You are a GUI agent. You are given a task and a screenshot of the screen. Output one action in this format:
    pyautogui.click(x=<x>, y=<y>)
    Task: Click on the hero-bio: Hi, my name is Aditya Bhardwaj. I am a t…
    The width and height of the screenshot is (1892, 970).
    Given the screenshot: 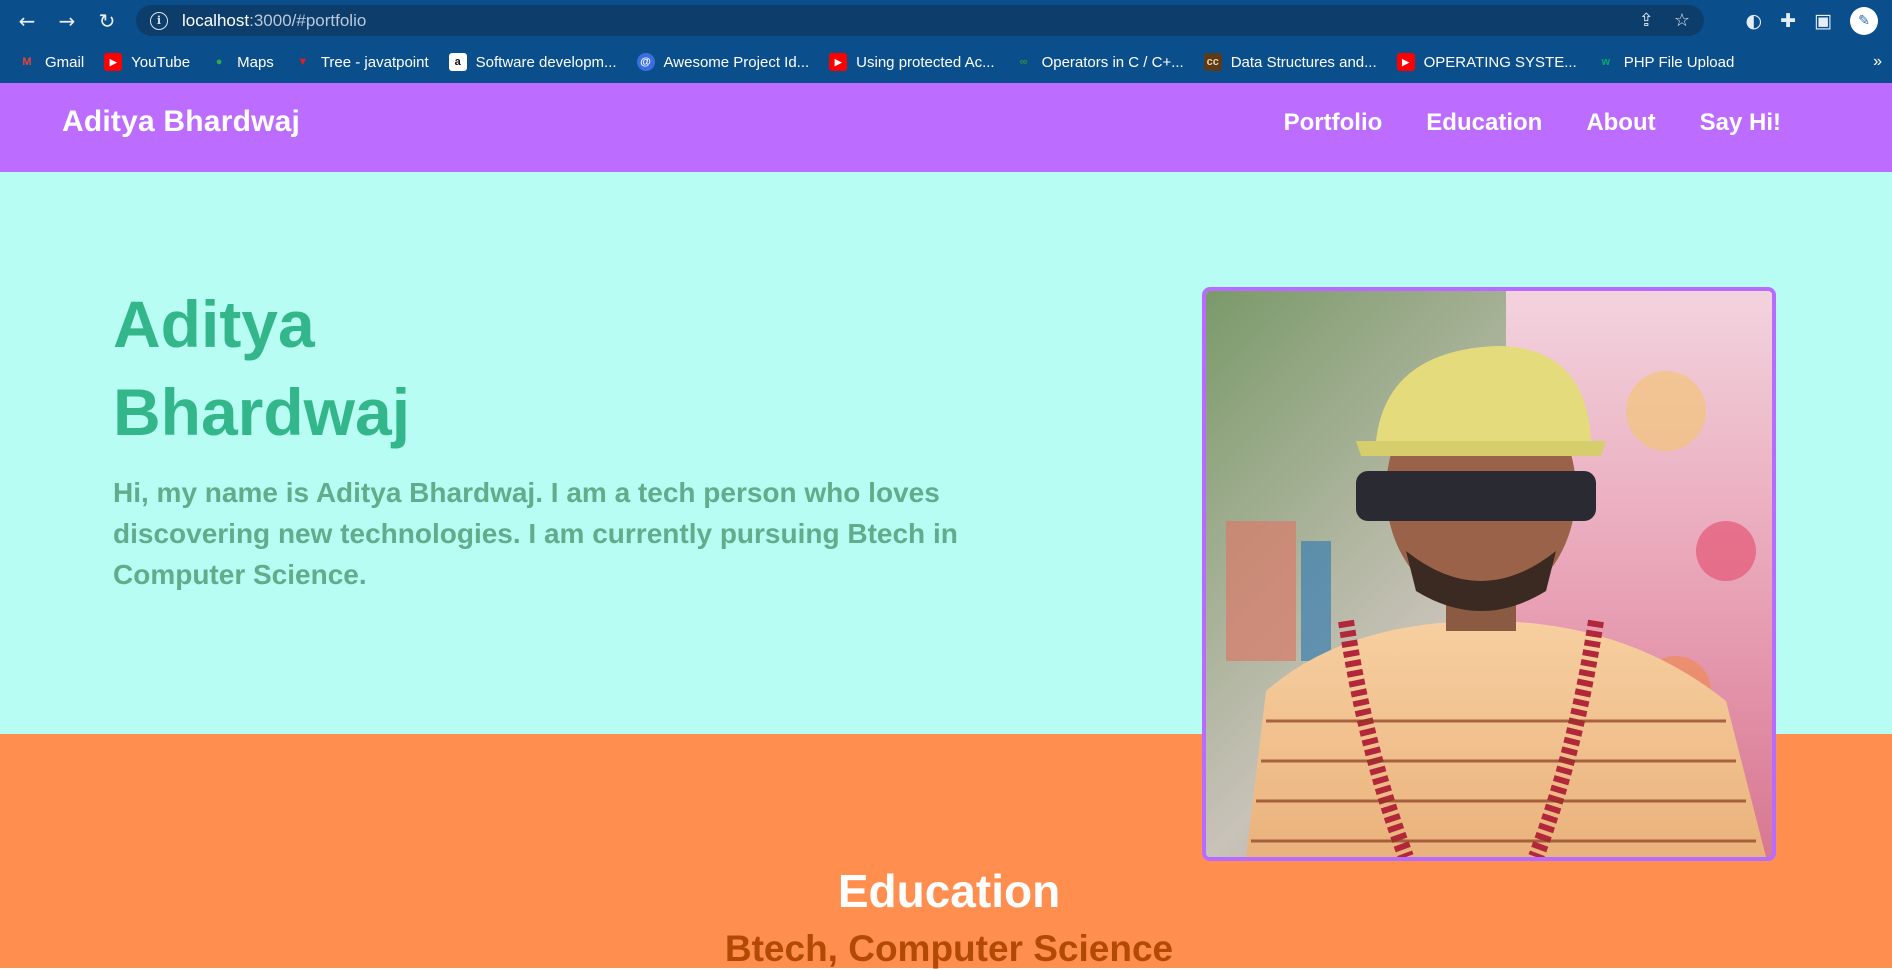 What is the action you would take?
    pyautogui.click(x=535, y=533)
    